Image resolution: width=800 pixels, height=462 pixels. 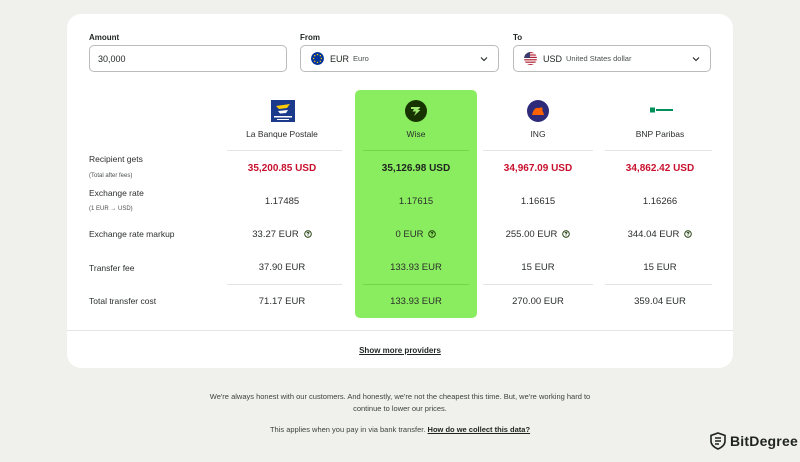 What do you see at coordinates (282, 168) in the screenshot?
I see `table-cell: 35,200.85 USD` at bounding box center [282, 168].